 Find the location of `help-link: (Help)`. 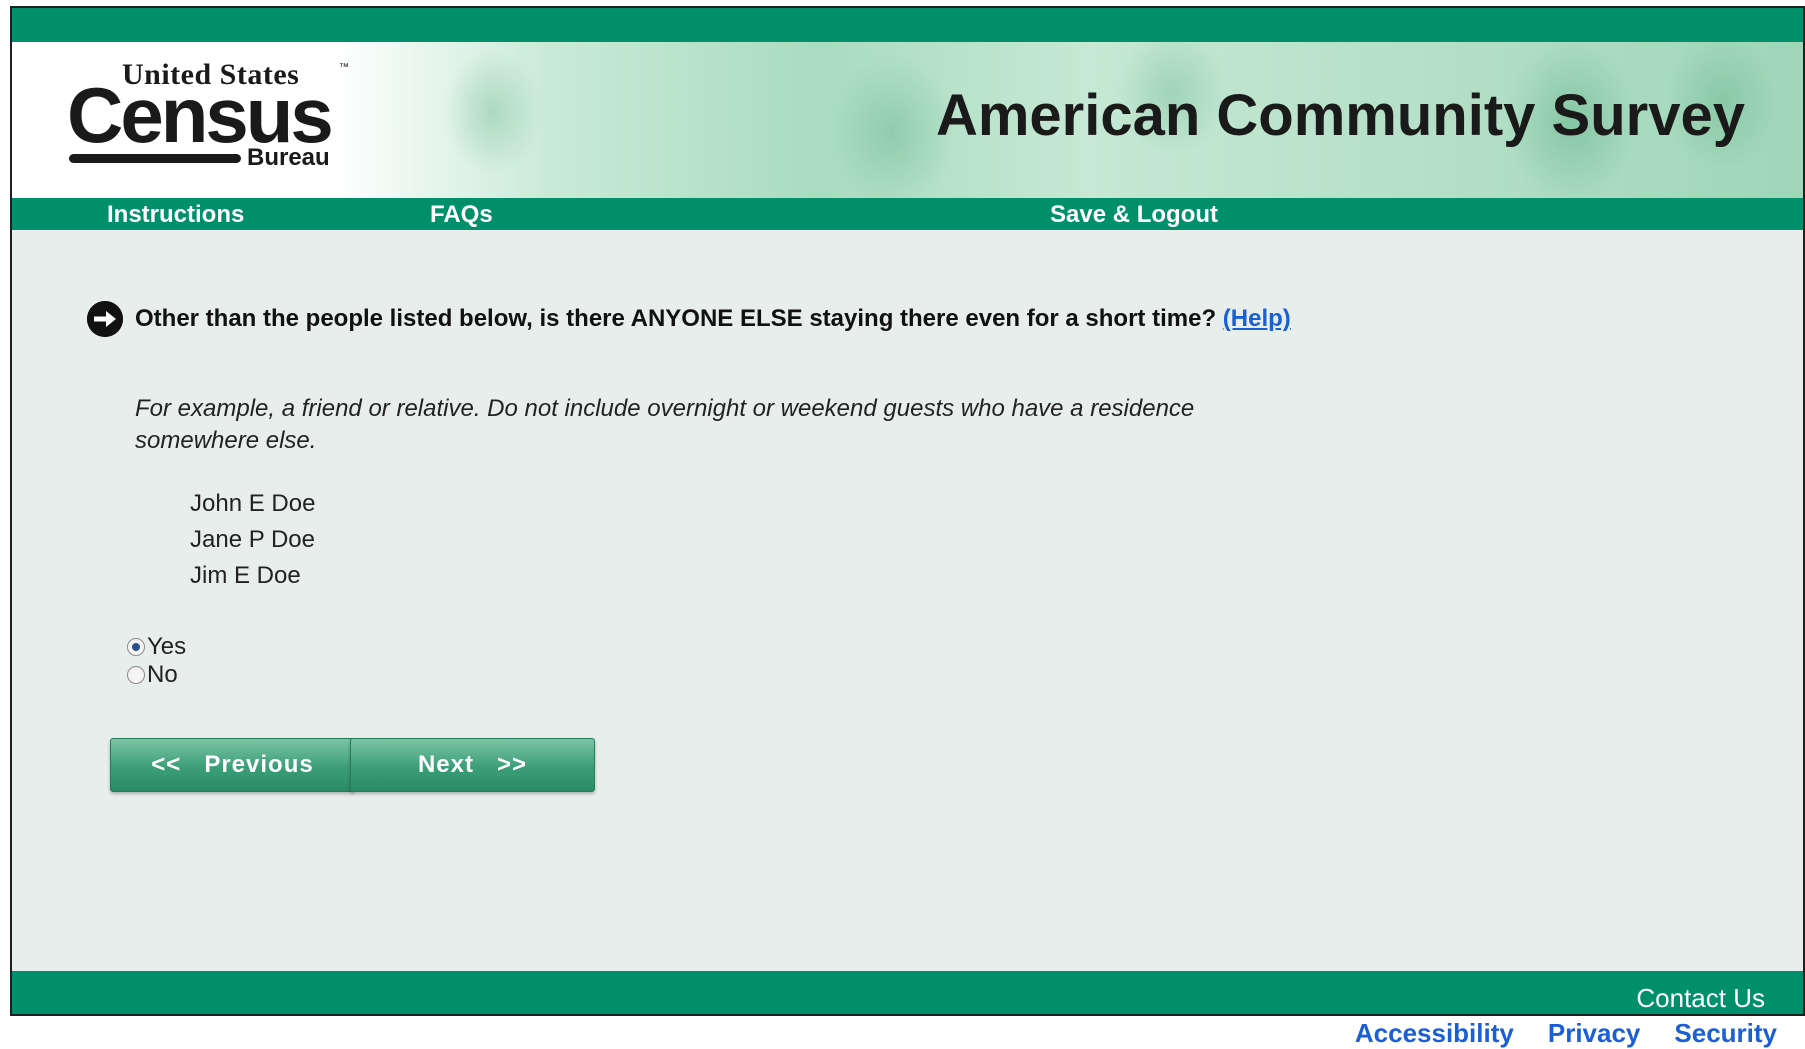

help-link: (Help) is located at coordinates (1257, 318).